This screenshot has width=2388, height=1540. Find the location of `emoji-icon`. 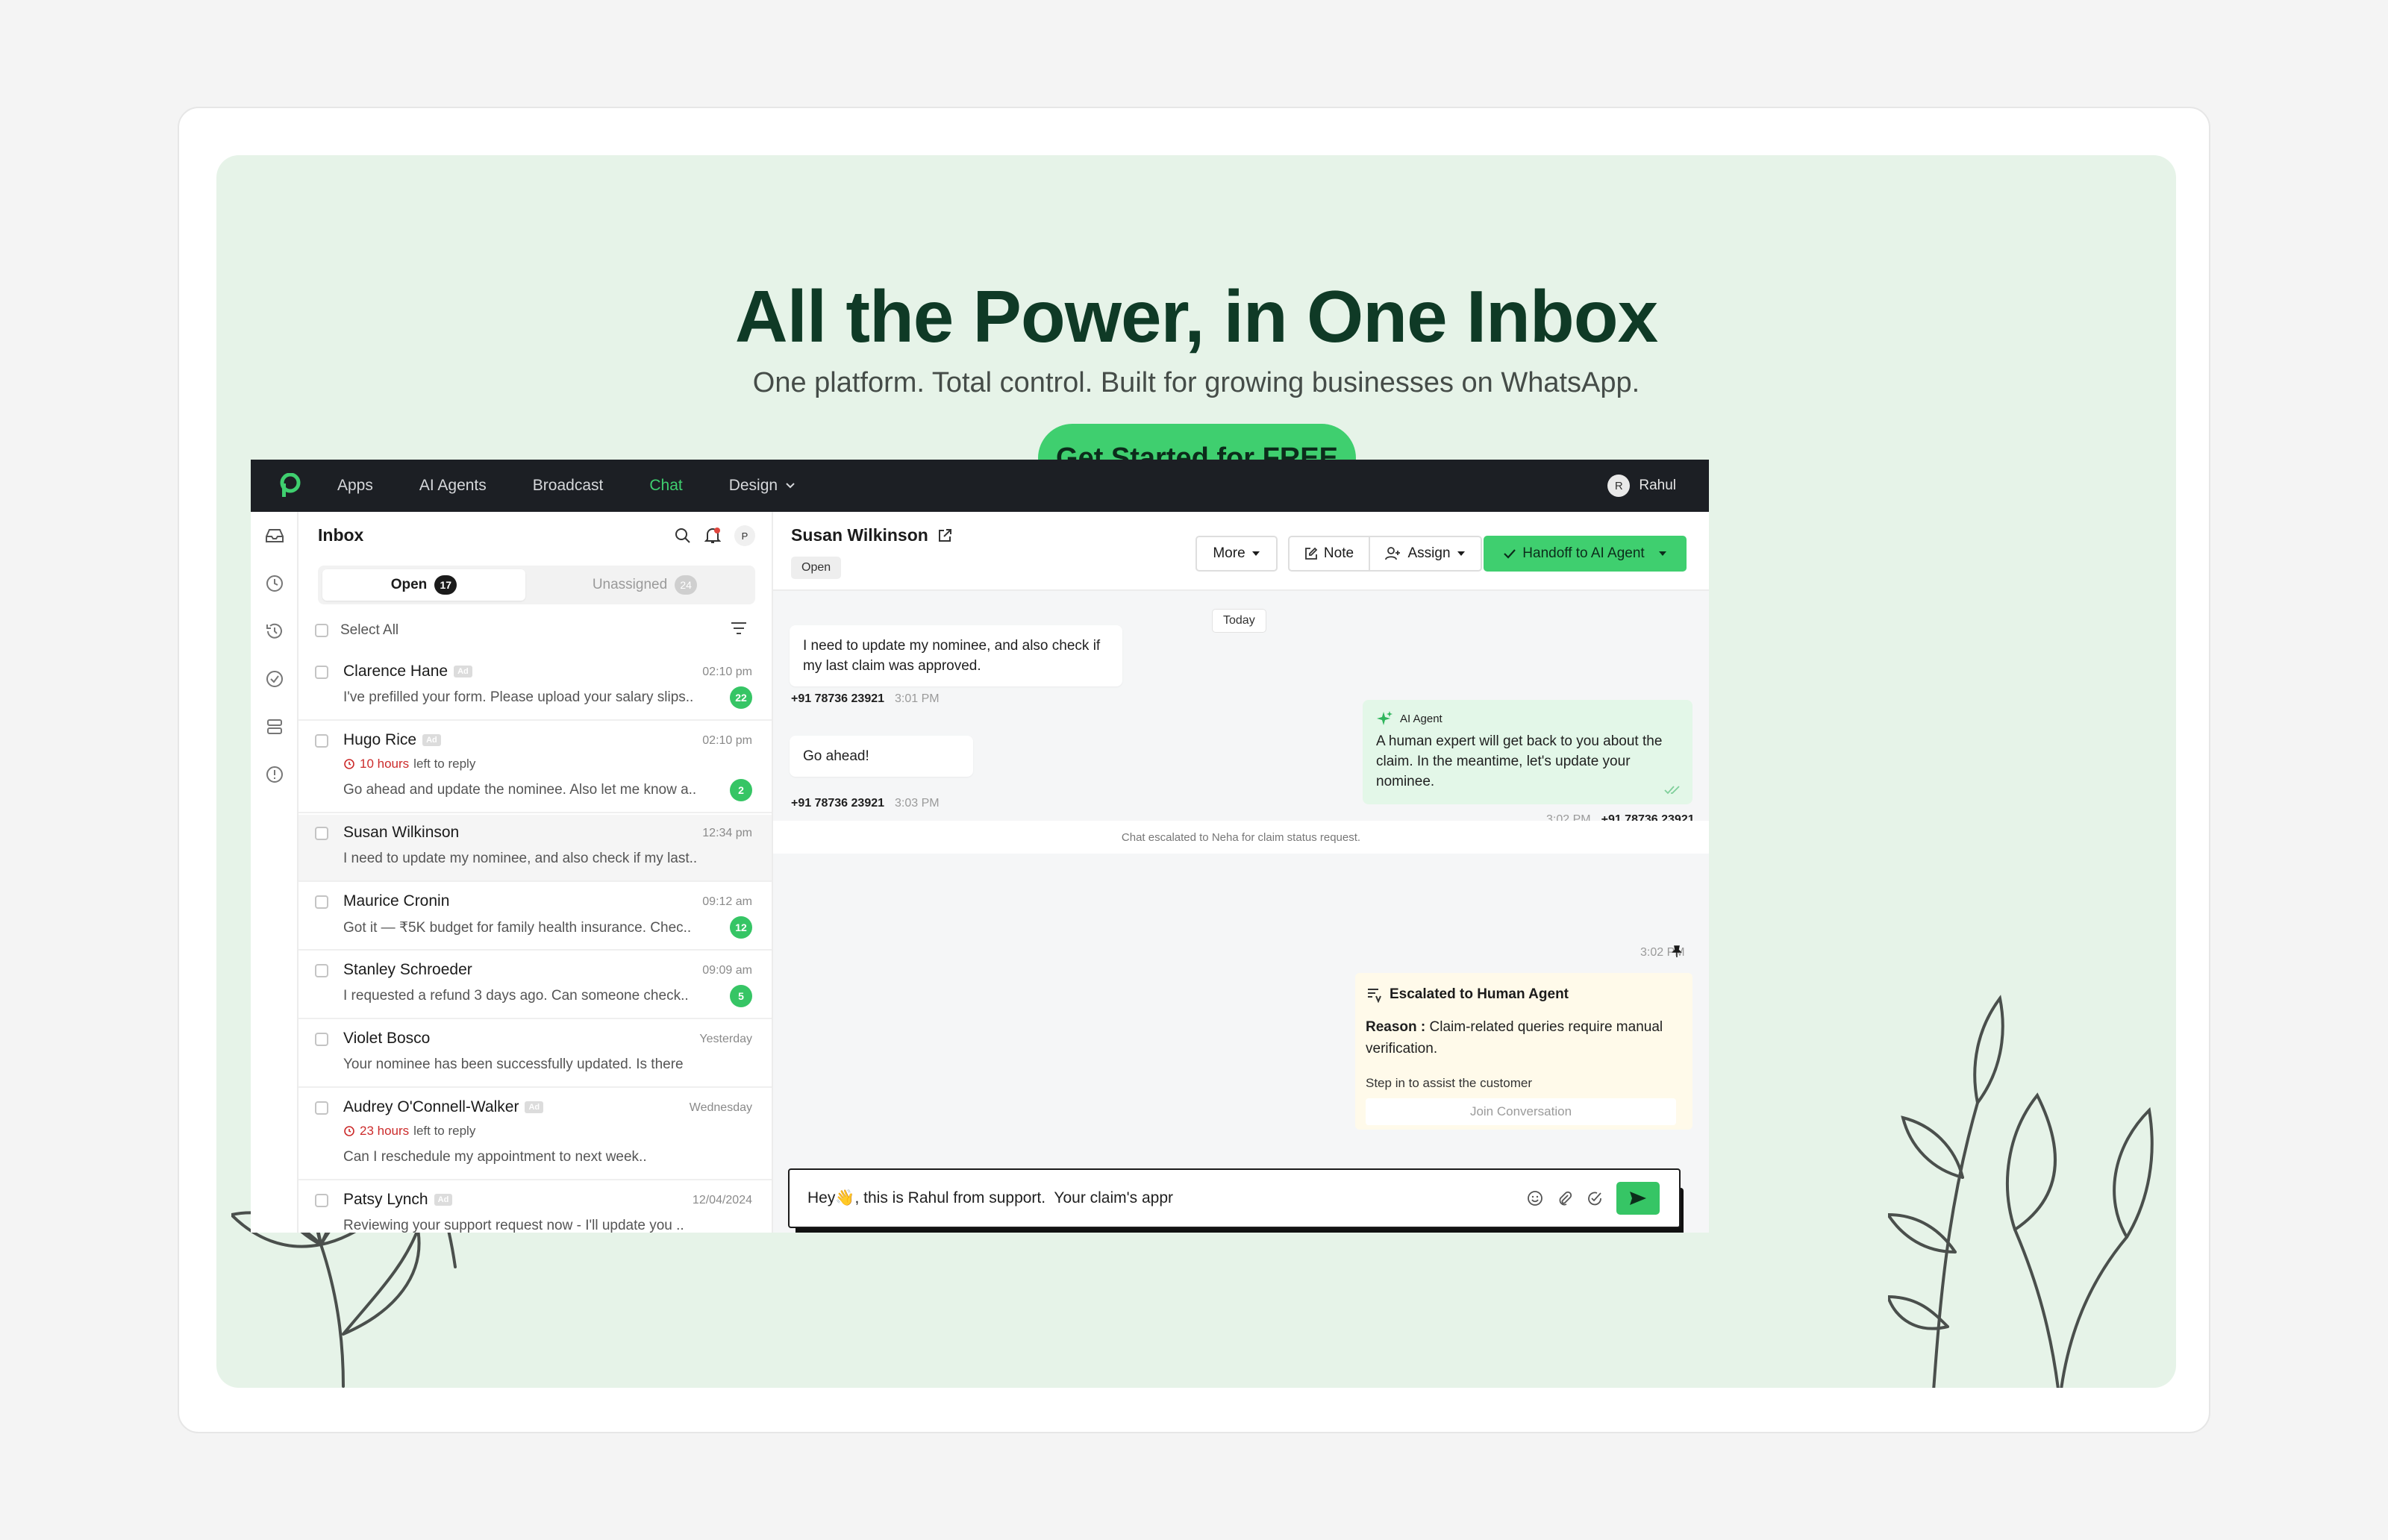

emoji-icon is located at coordinates (1535, 1198).